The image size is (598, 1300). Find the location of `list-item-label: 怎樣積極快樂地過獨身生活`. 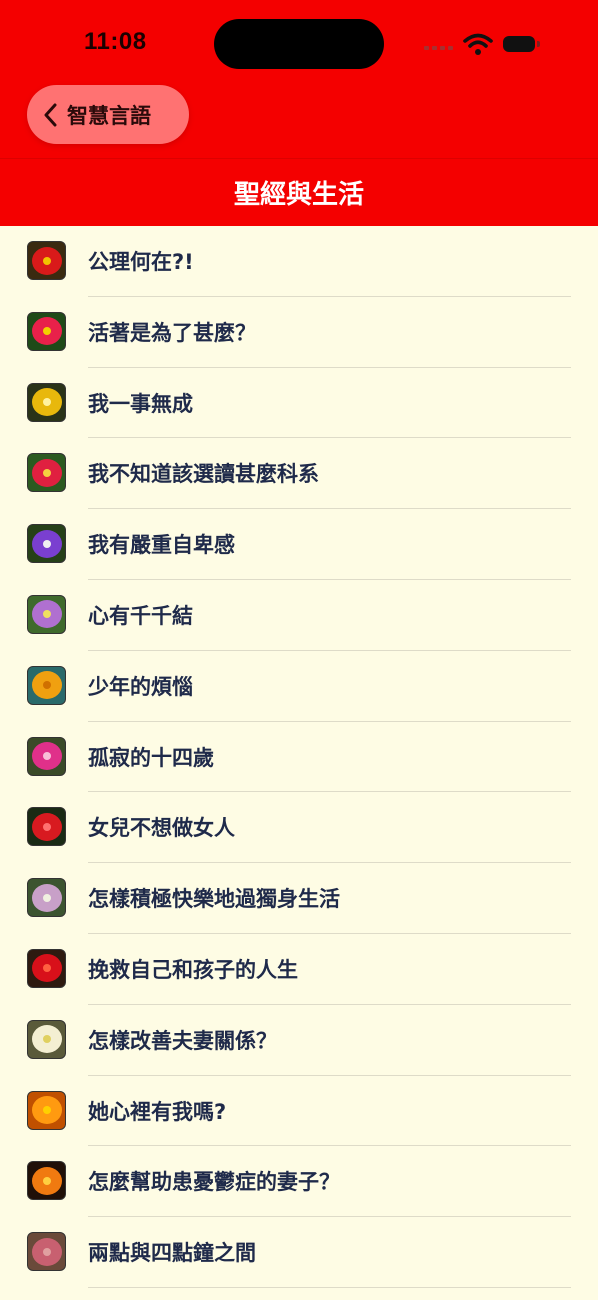

list-item-label: 怎樣積極快樂地過獨身生活 is located at coordinates (214, 899).